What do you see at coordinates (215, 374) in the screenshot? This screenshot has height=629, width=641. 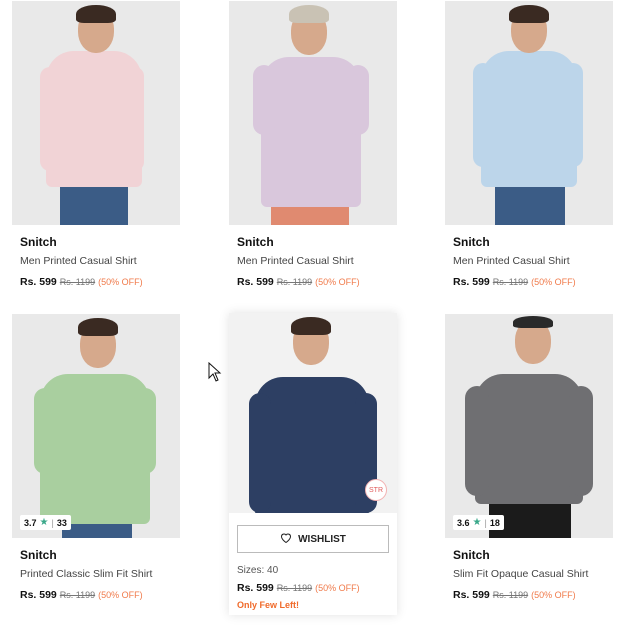 I see `mouse-cursor-icon` at bounding box center [215, 374].